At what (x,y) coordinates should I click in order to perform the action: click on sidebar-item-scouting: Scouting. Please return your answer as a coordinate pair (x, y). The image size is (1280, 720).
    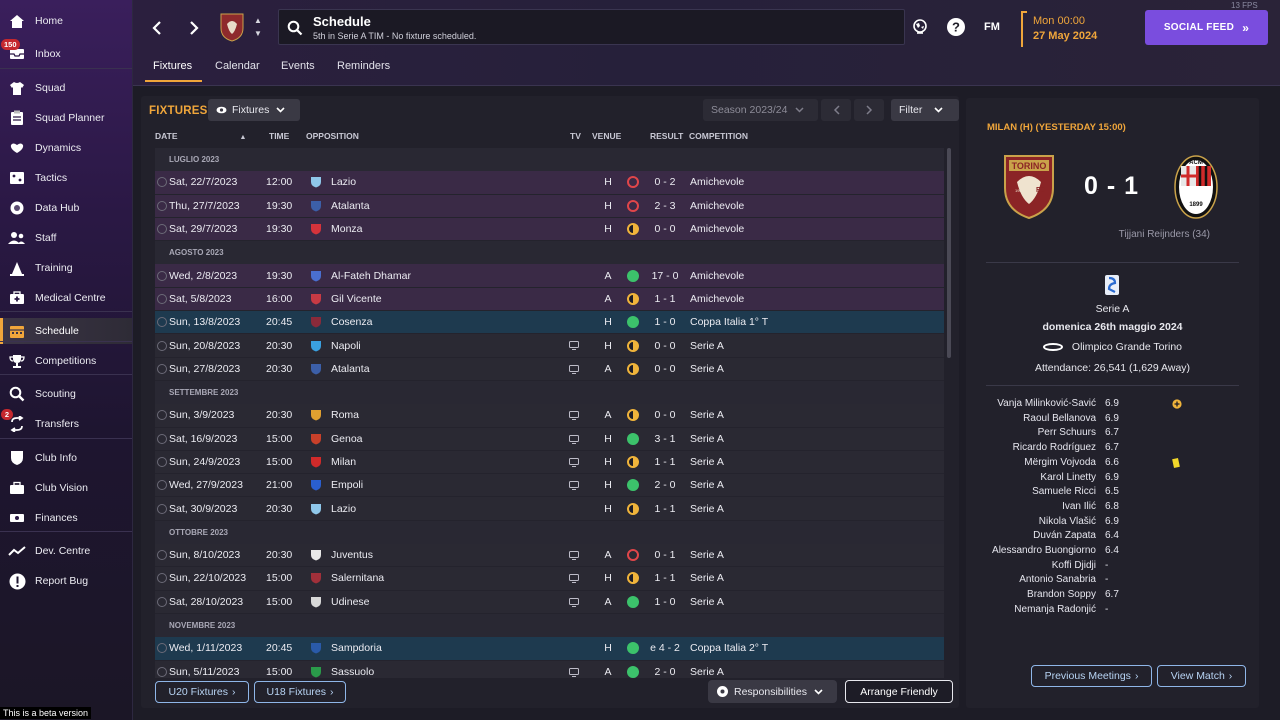
    Looking at the image, I should click on (66, 394).